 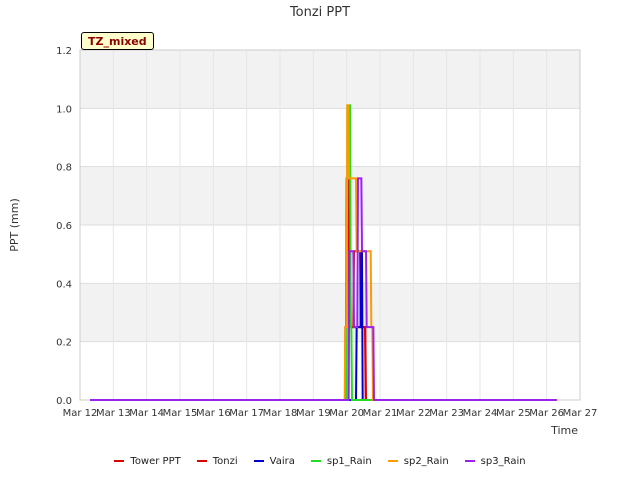 What do you see at coordinates (513, 413) in the screenshot?
I see `x-tick-label: Mar 25` at bounding box center [513, 413].